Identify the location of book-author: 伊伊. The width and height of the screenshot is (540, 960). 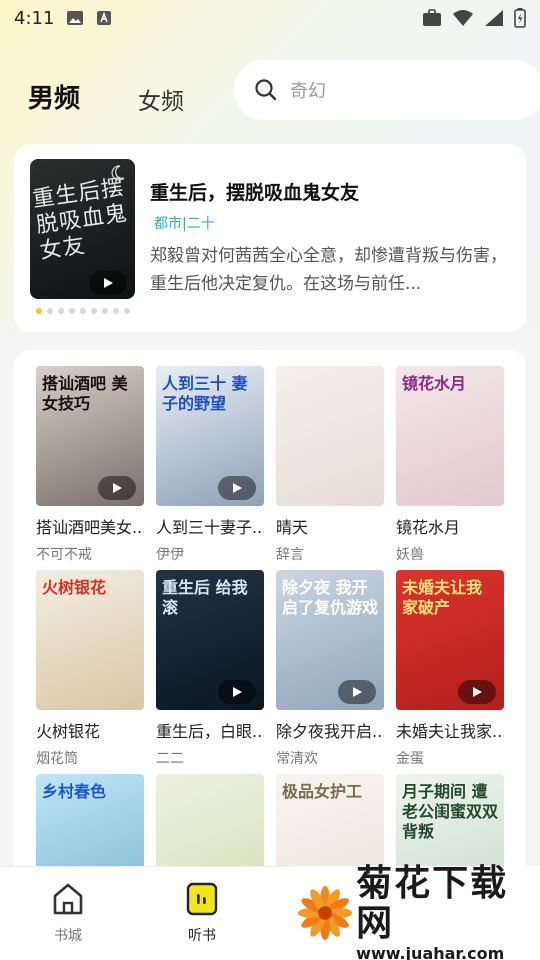
(170, 555).